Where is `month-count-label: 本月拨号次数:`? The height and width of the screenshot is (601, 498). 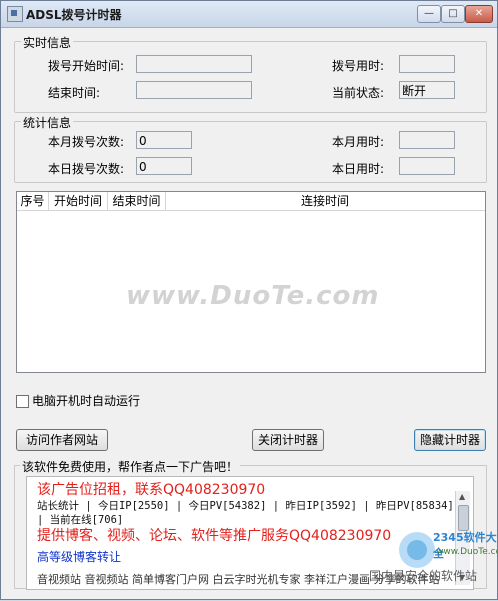 month-count-label: 本月拨号次数: is located at coordinates (86, 142).